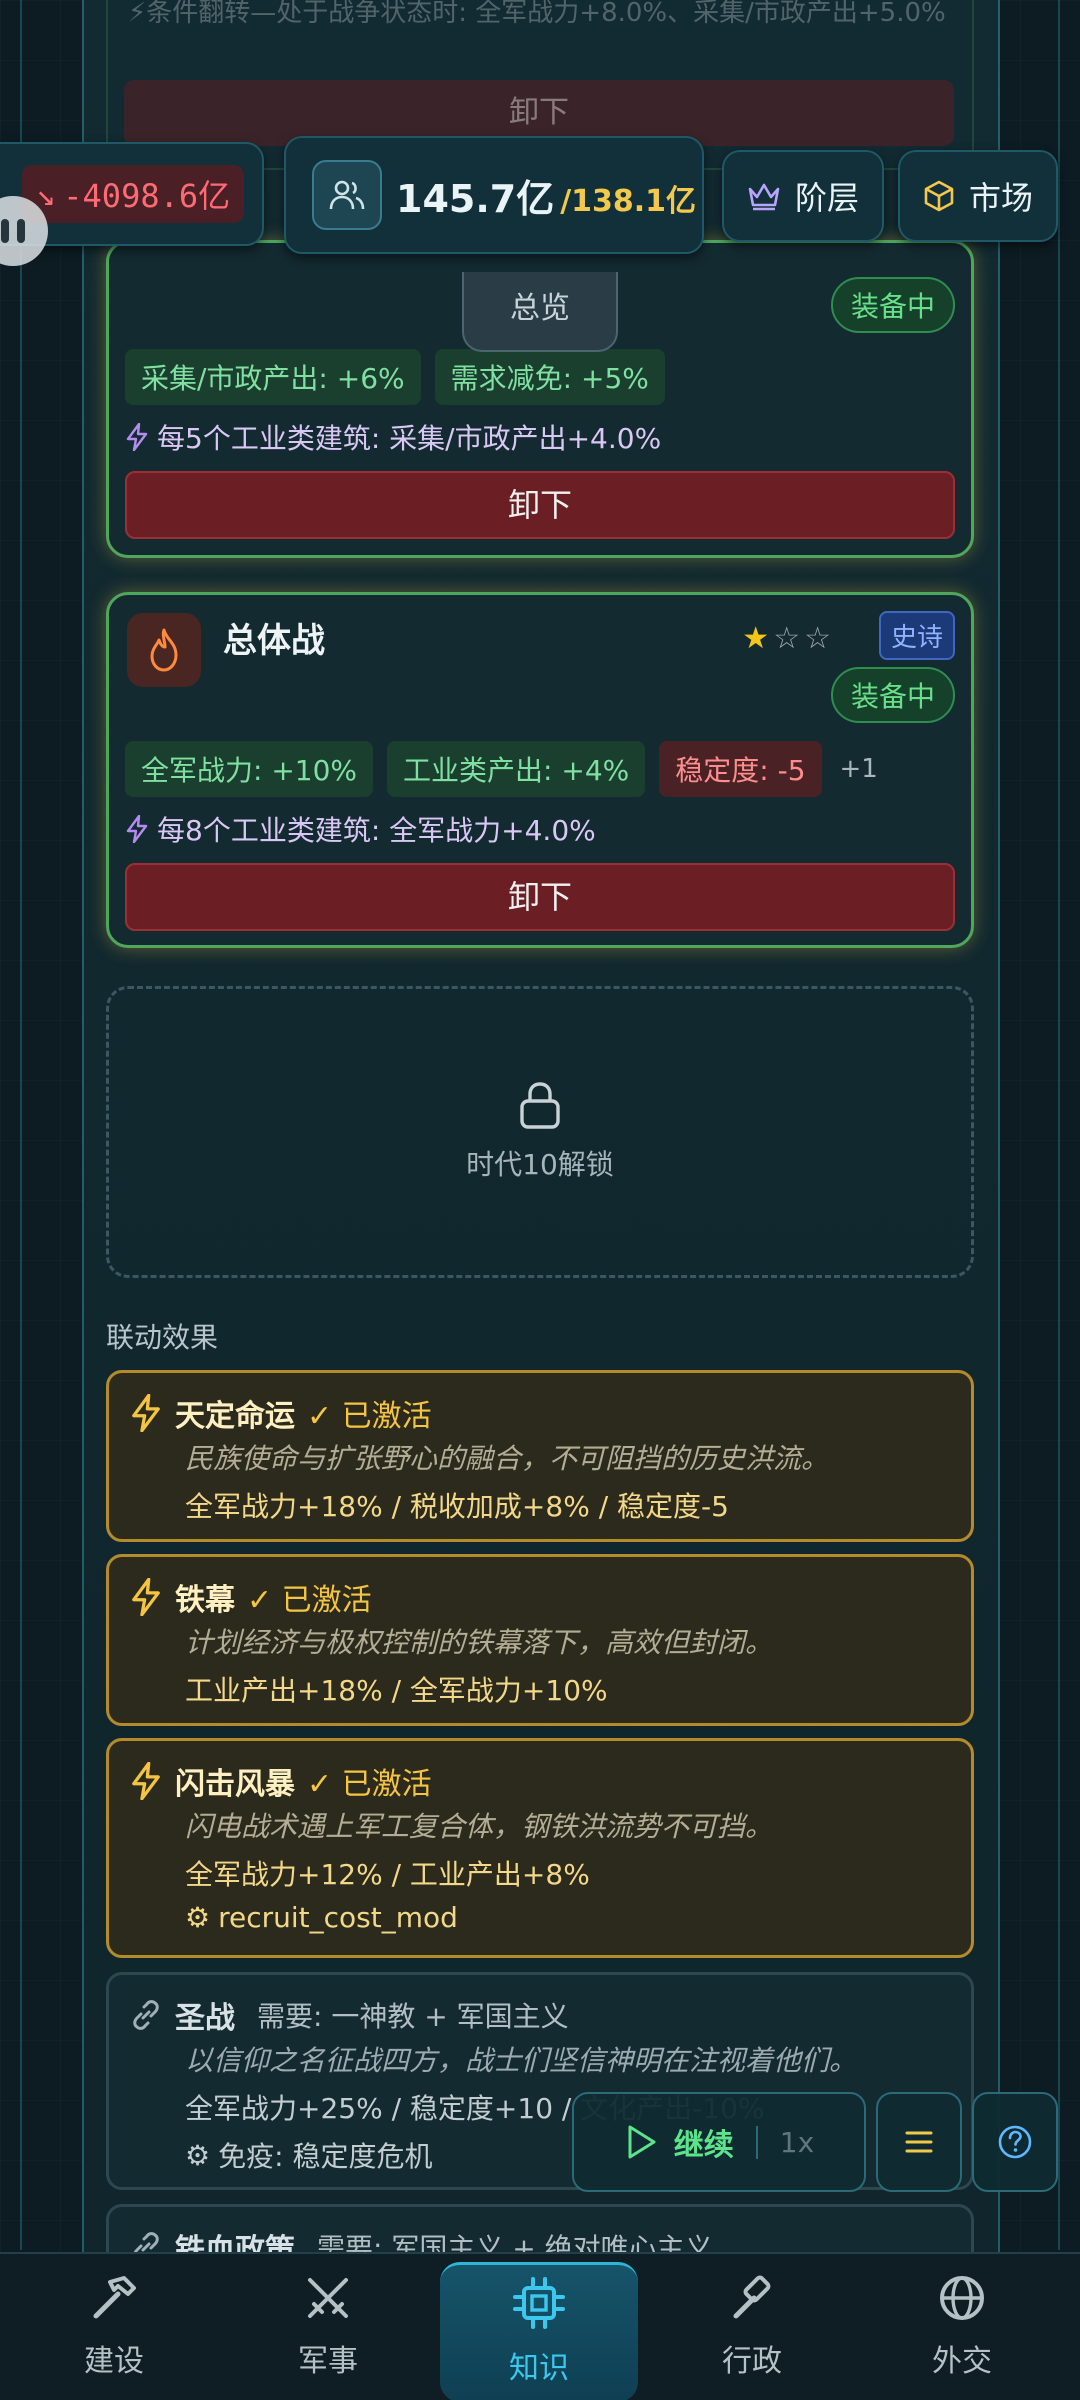  Describe the element at coordinates (338, 1917) in the screenshot. I see `synergy-extra-text: recruit_cost_mod` at that location.